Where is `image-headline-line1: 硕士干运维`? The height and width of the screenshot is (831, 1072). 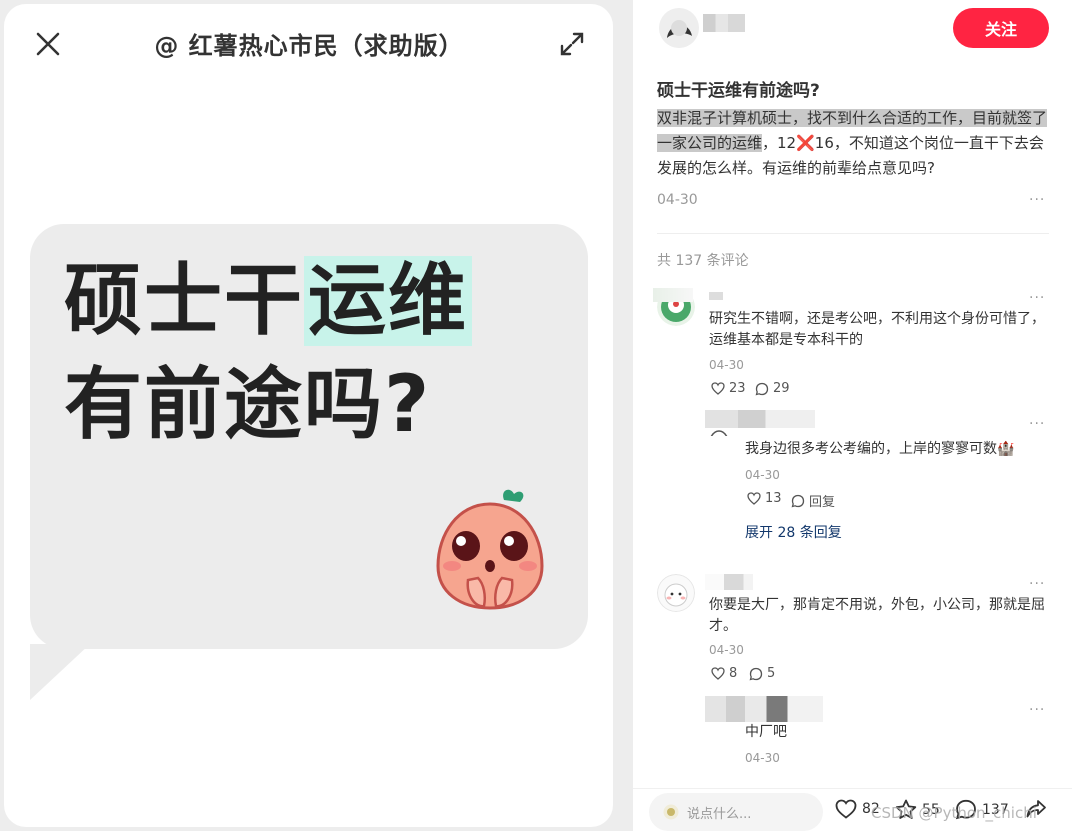
image-headline-line1: 硕士干运维 is located at coordinates (268, 301).